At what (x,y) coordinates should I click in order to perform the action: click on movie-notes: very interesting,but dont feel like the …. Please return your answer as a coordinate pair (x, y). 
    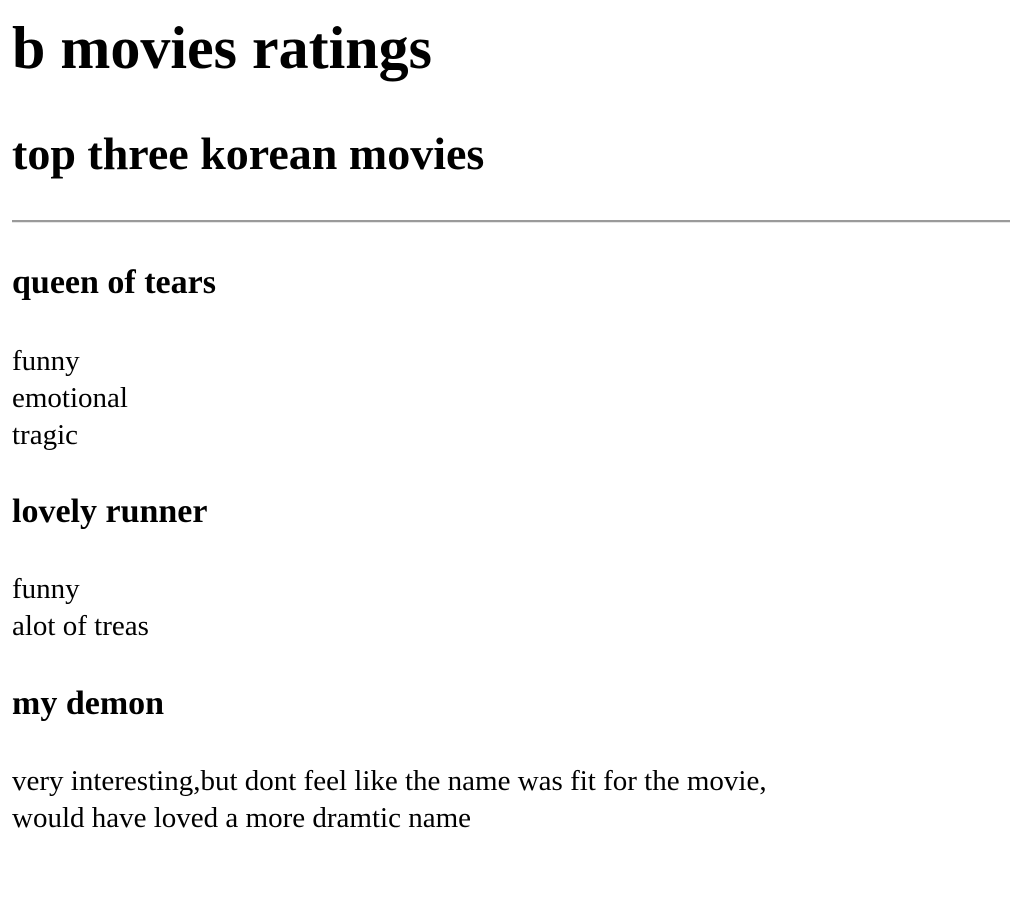
    Looking at the image, I should click on (389, 800).